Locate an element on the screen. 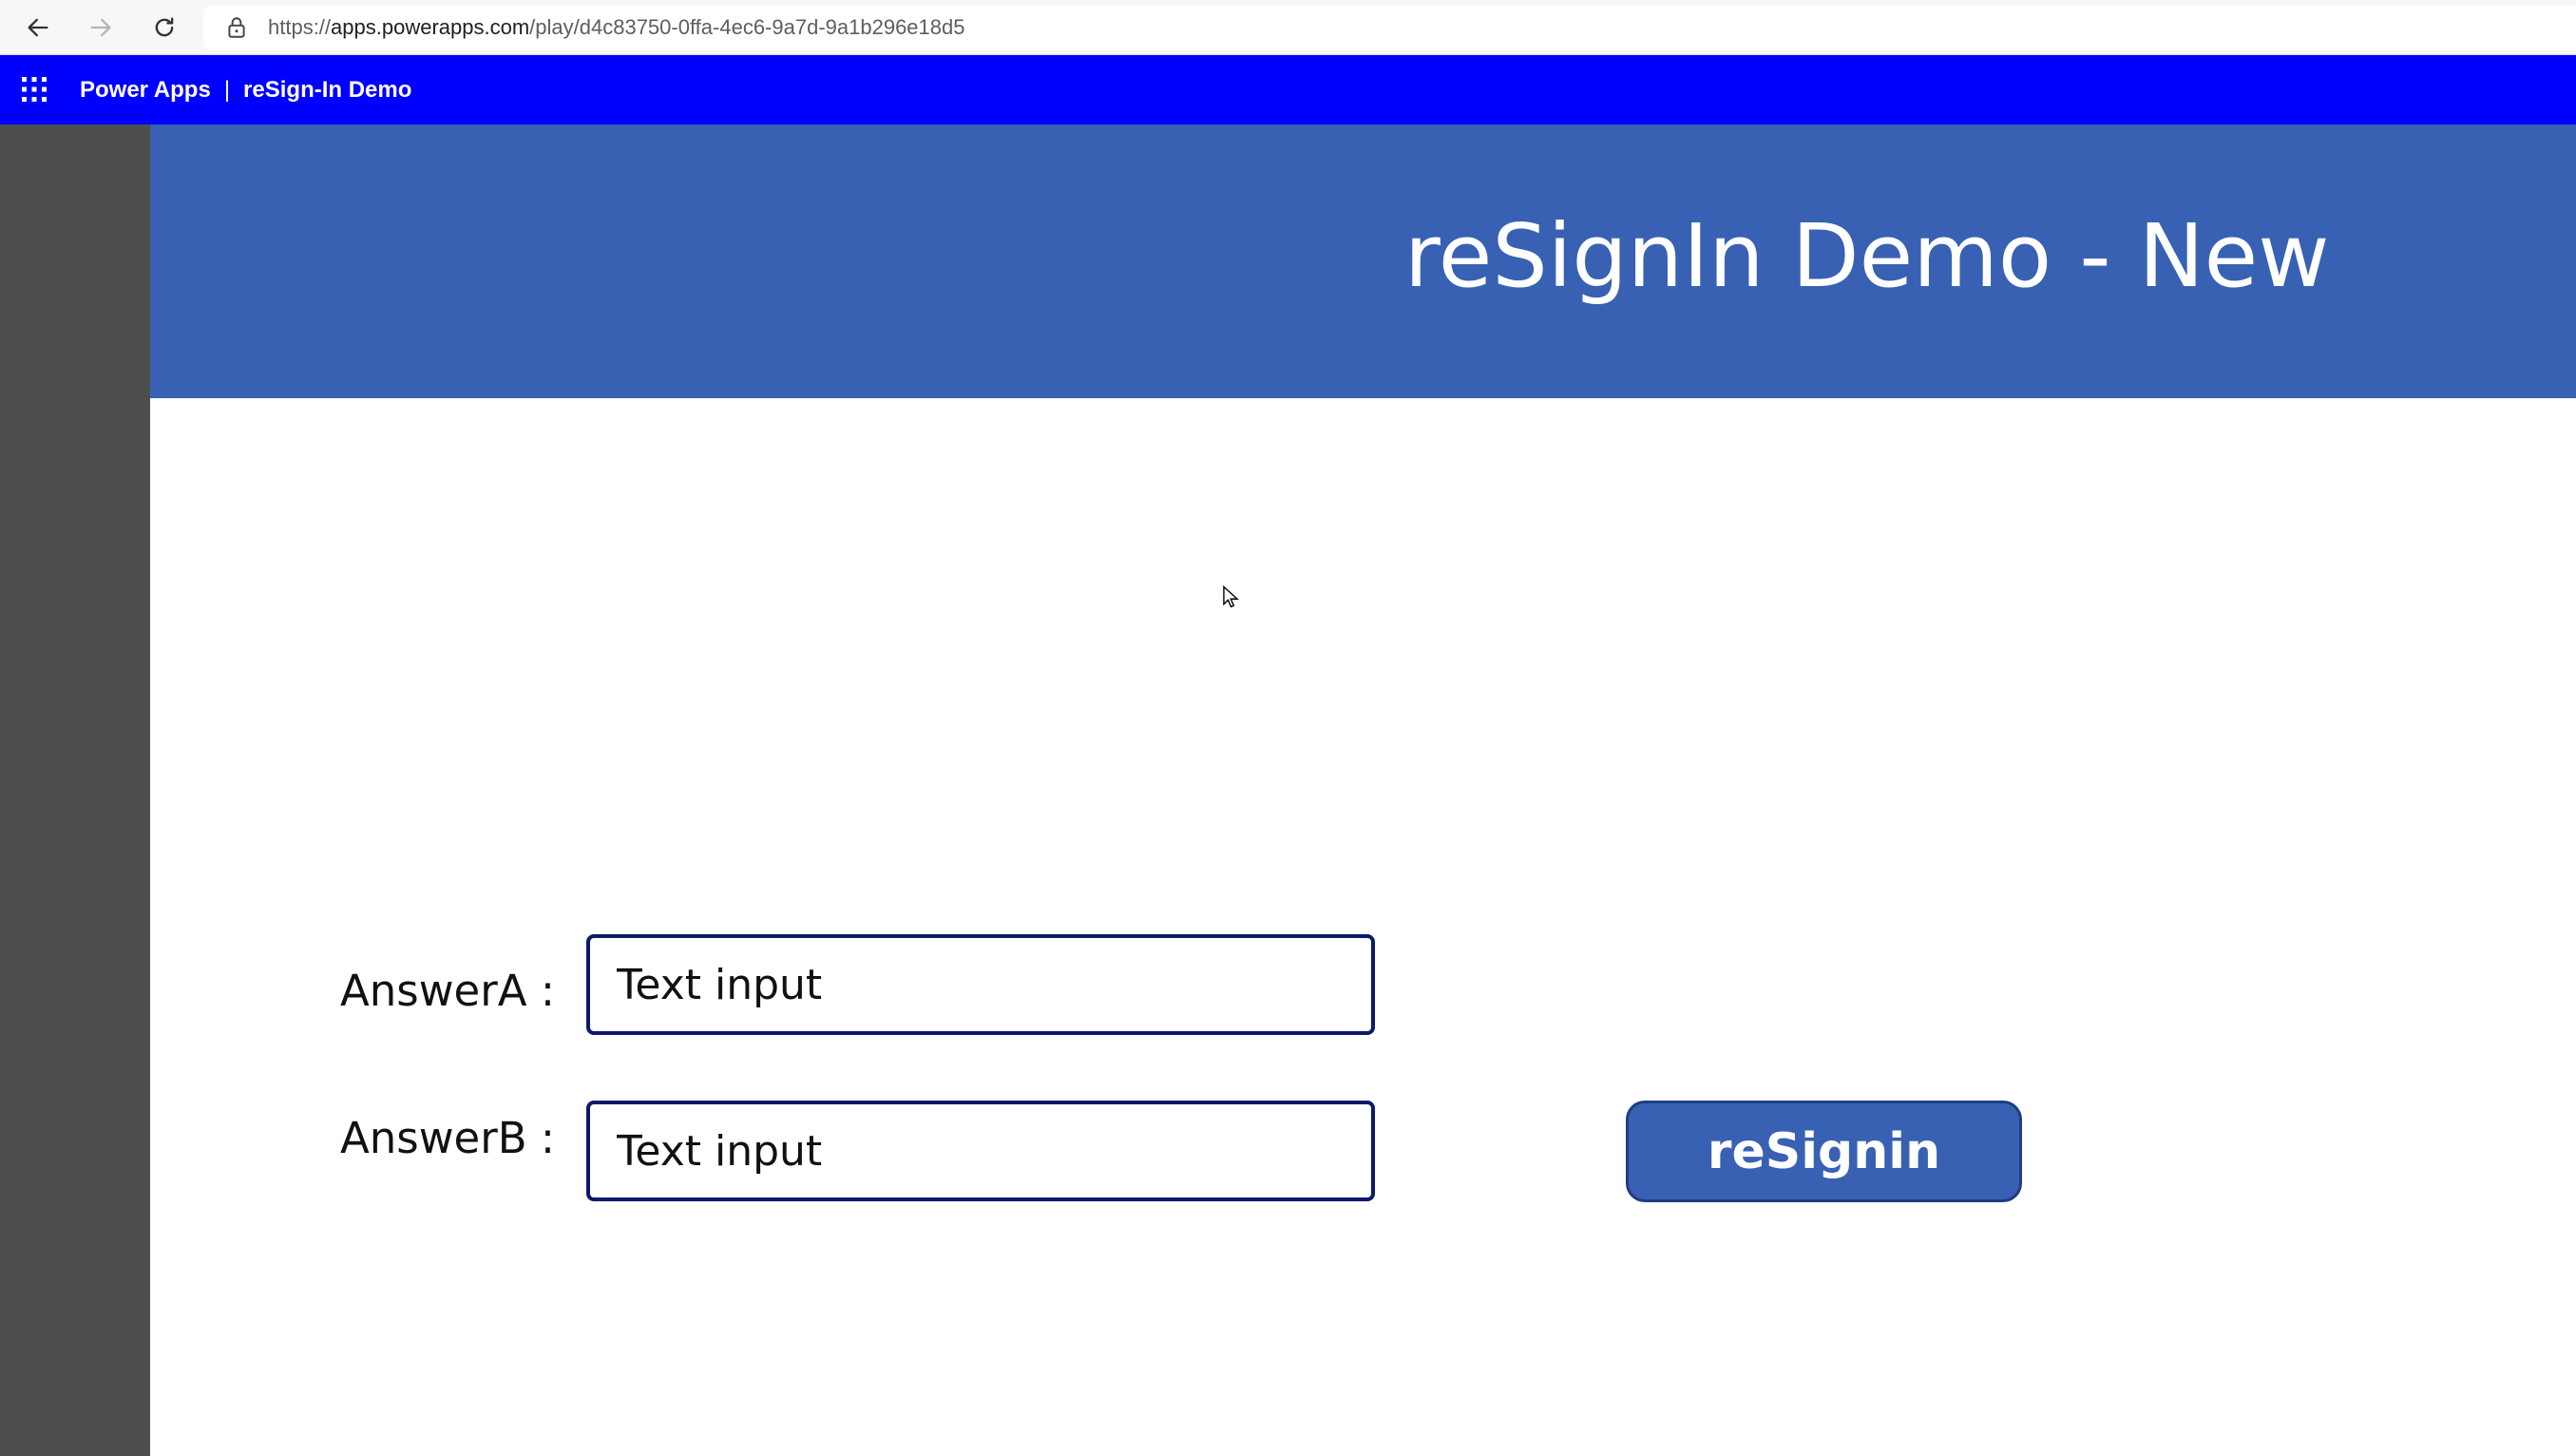 The width and height of the screenshot is (2576, 1456). left-gutter is located at coordinates (75, 790).